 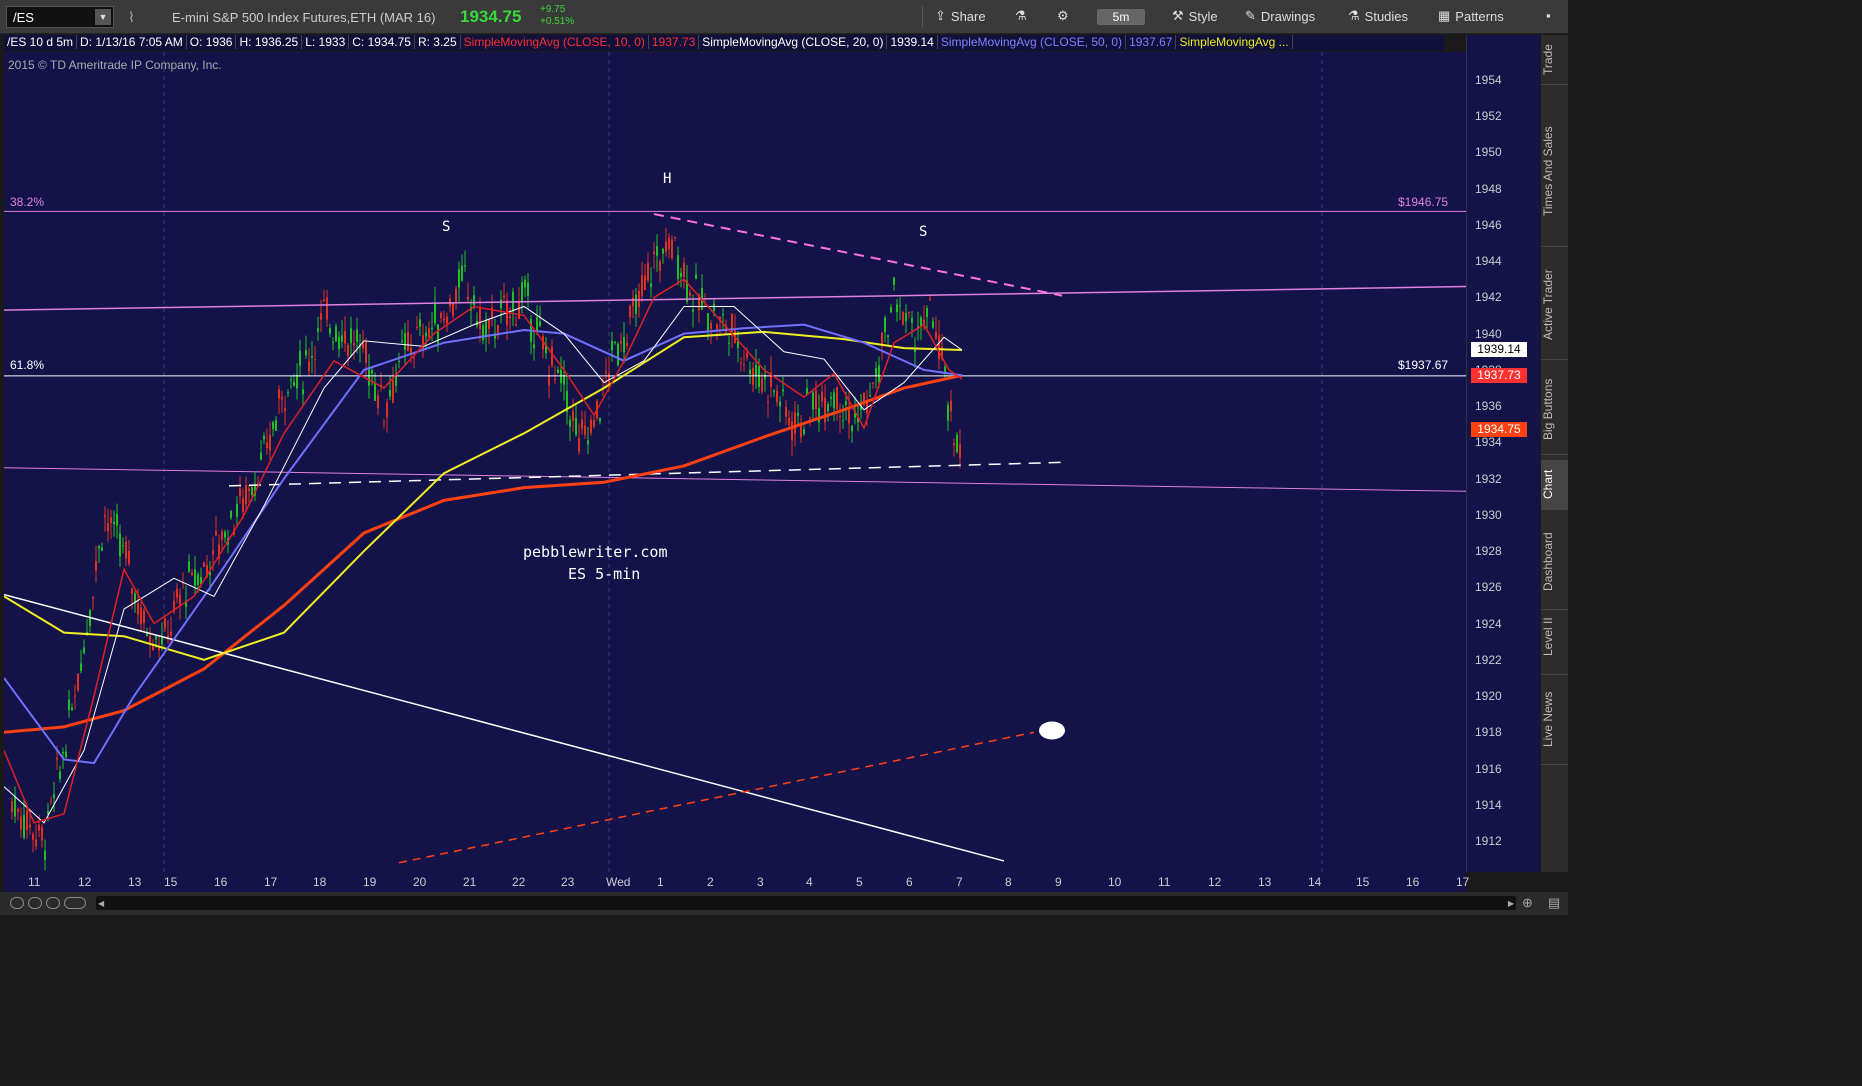 What do you see at coordinates (555, 42) in the screenshot?
I see `sma10-label: SimpleMovingAvg (CLOSE, 10, 0)` at bounding box center [555, 42].